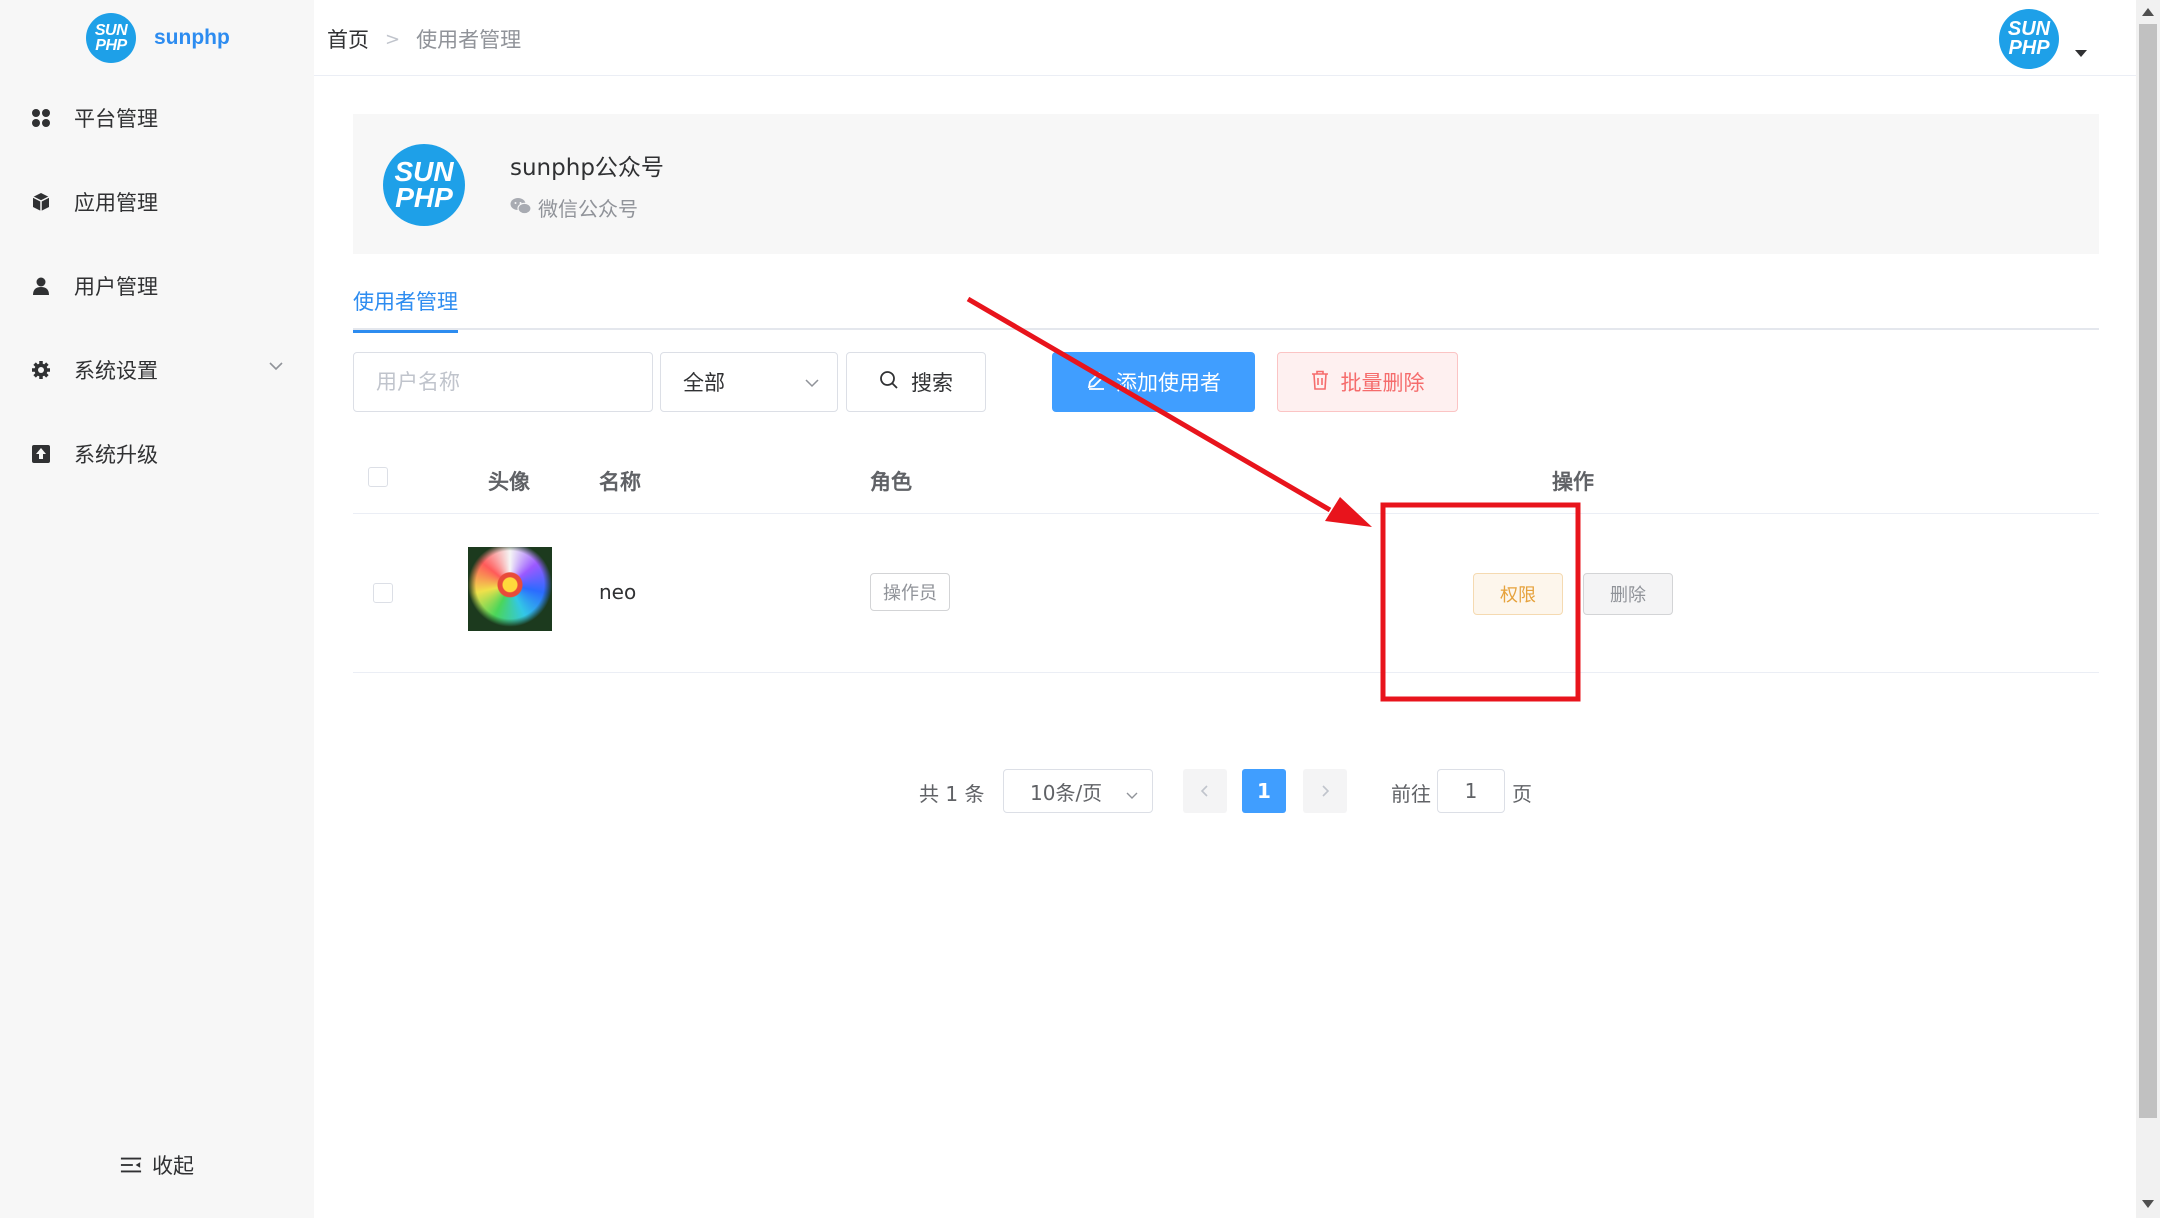 This screenshot has width=2160, height=1218. I want to click on batch-delete-button: 批量删除, so click(1367, 382).